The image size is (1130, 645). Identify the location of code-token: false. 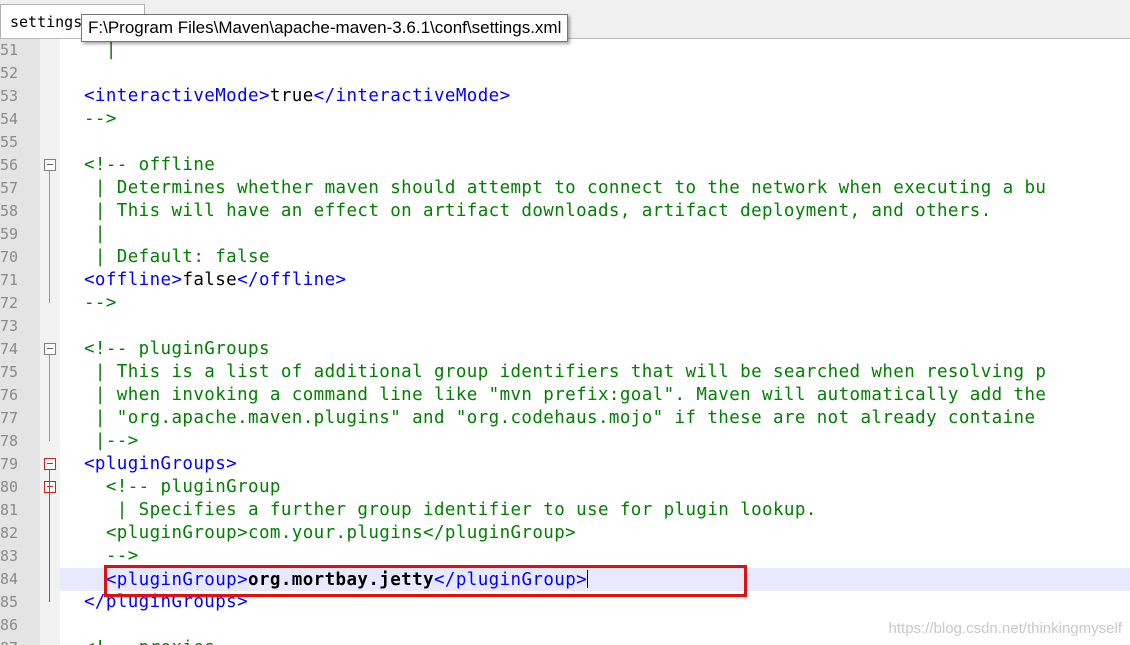
(210, 280).